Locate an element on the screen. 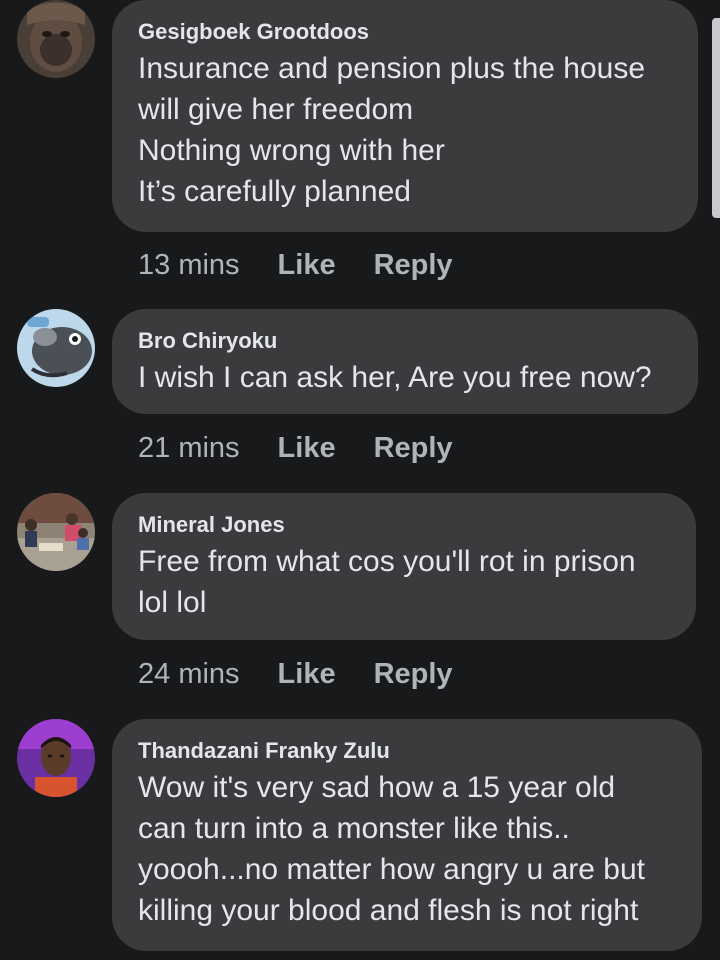 Image resolution: width=720 pixels, height=960 pixels. comment-text-line: yoooh...no matter how angry u are but is located at coordinates (391, 869).